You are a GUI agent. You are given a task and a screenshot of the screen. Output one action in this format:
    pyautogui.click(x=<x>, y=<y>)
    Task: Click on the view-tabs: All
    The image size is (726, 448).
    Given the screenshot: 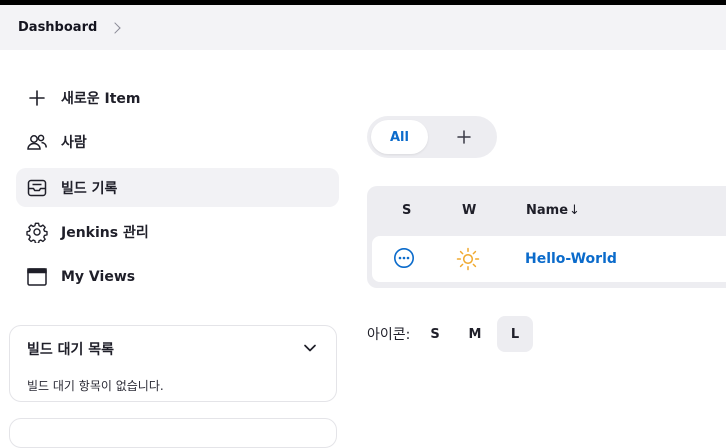 What is the action you would take?
    pyautogui.click(x=432, y=137)
    